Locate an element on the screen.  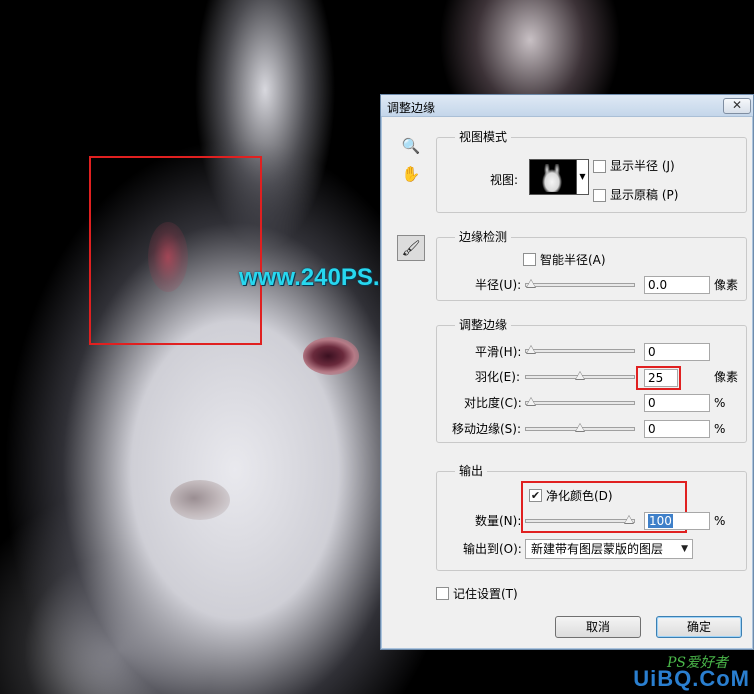
contrast-slider is located at coordinates (580, 401).